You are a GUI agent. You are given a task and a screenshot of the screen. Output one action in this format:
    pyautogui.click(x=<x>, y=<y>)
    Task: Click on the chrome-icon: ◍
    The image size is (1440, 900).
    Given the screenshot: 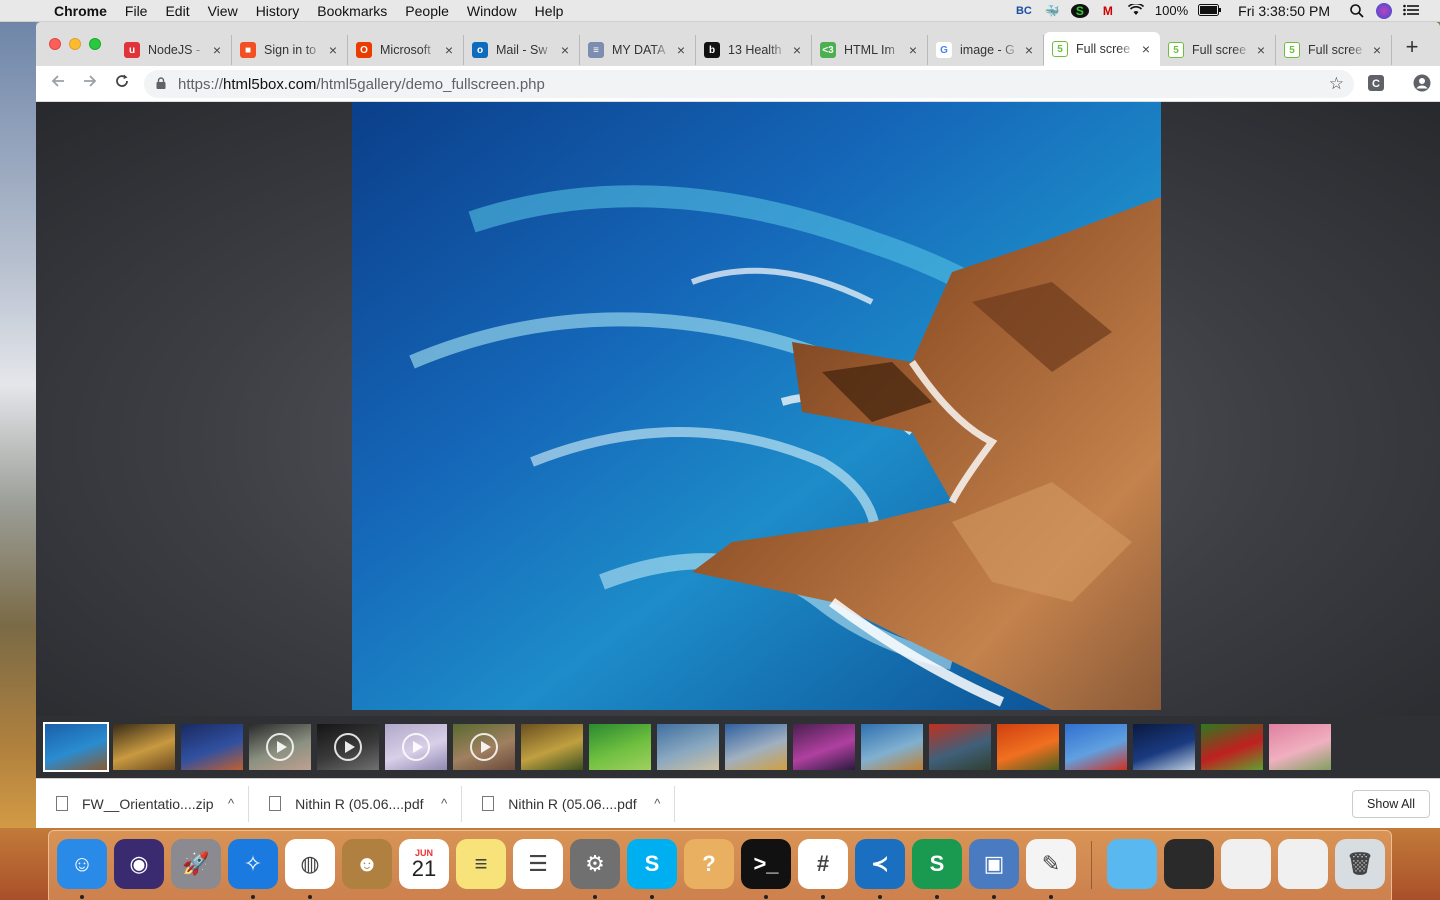 What is the action you would take?
    pyautogui.click(x=310, y=864)
    